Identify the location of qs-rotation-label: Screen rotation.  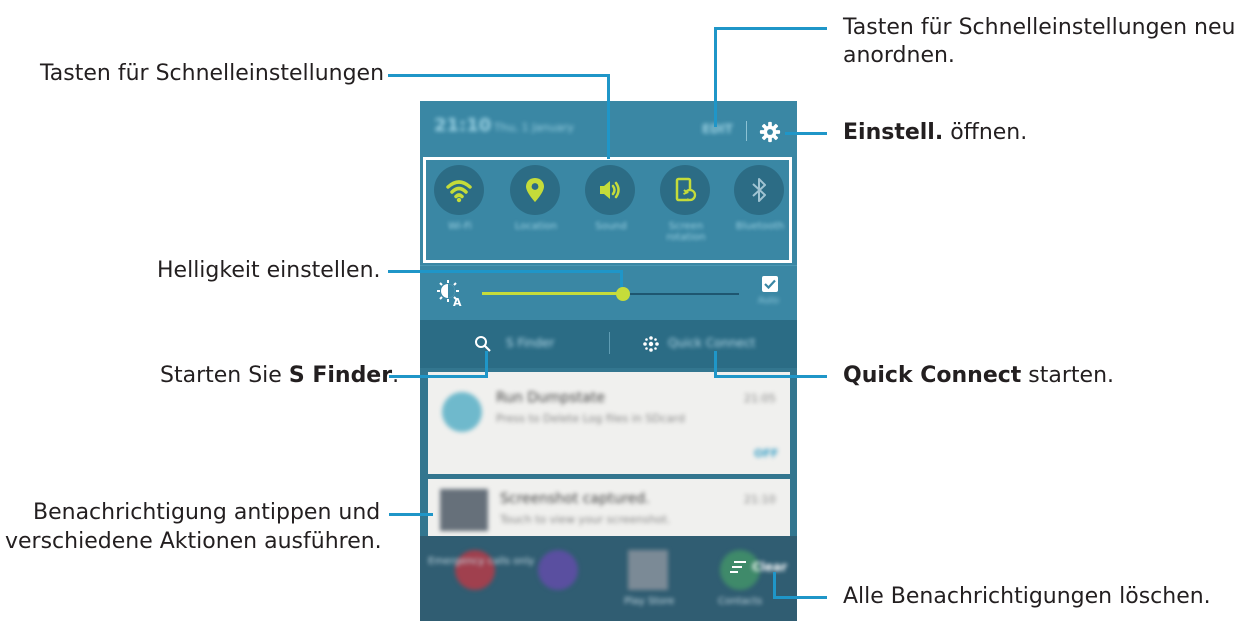
(686, 232).